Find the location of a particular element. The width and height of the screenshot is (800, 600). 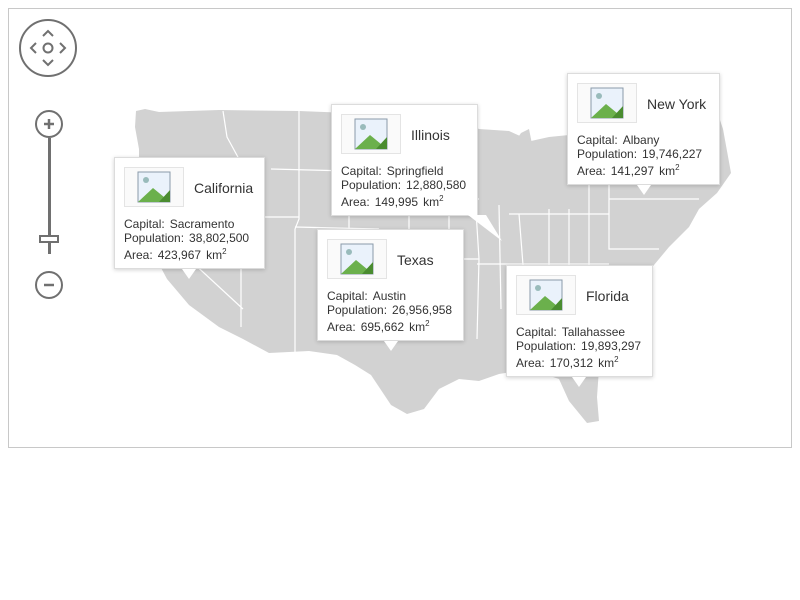

area-value: 170,312 is located at coordinates (571, 363).